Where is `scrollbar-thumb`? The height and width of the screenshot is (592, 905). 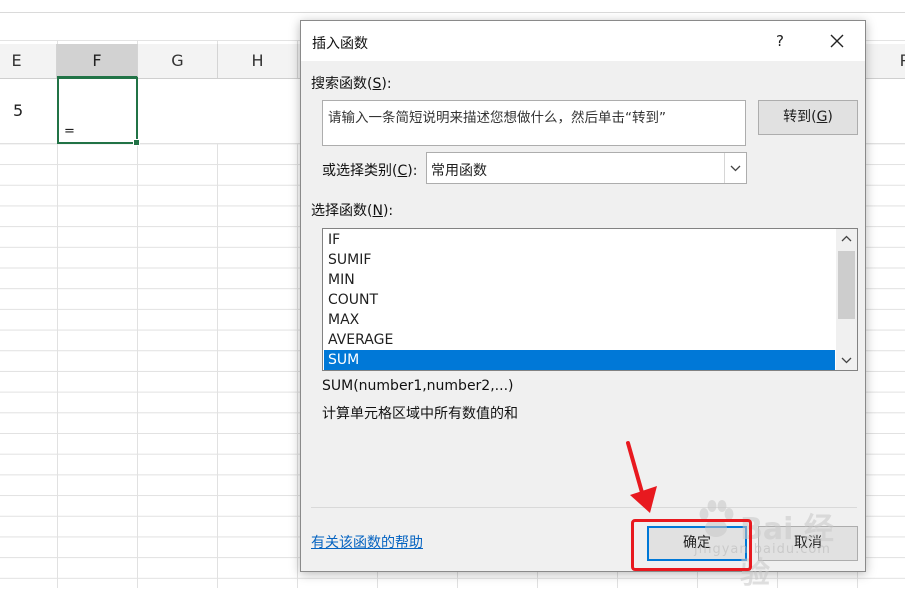
scrollbar-thumb is located at coordinates (846, 285).